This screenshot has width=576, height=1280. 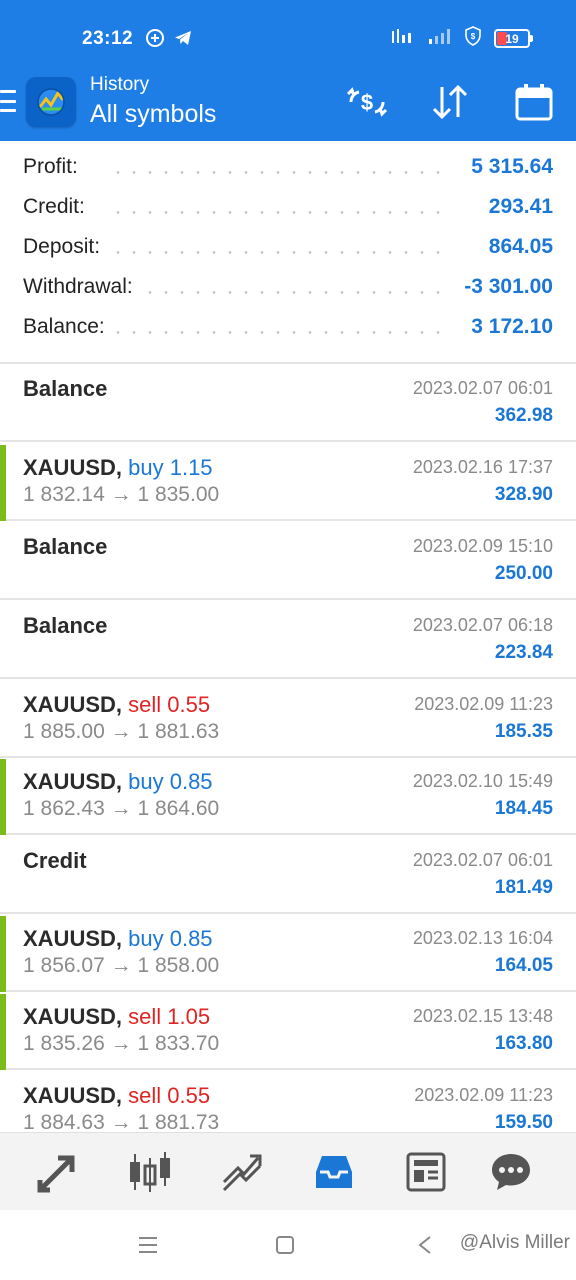 I want to click on news-icon, so click(x=426, y=1172).